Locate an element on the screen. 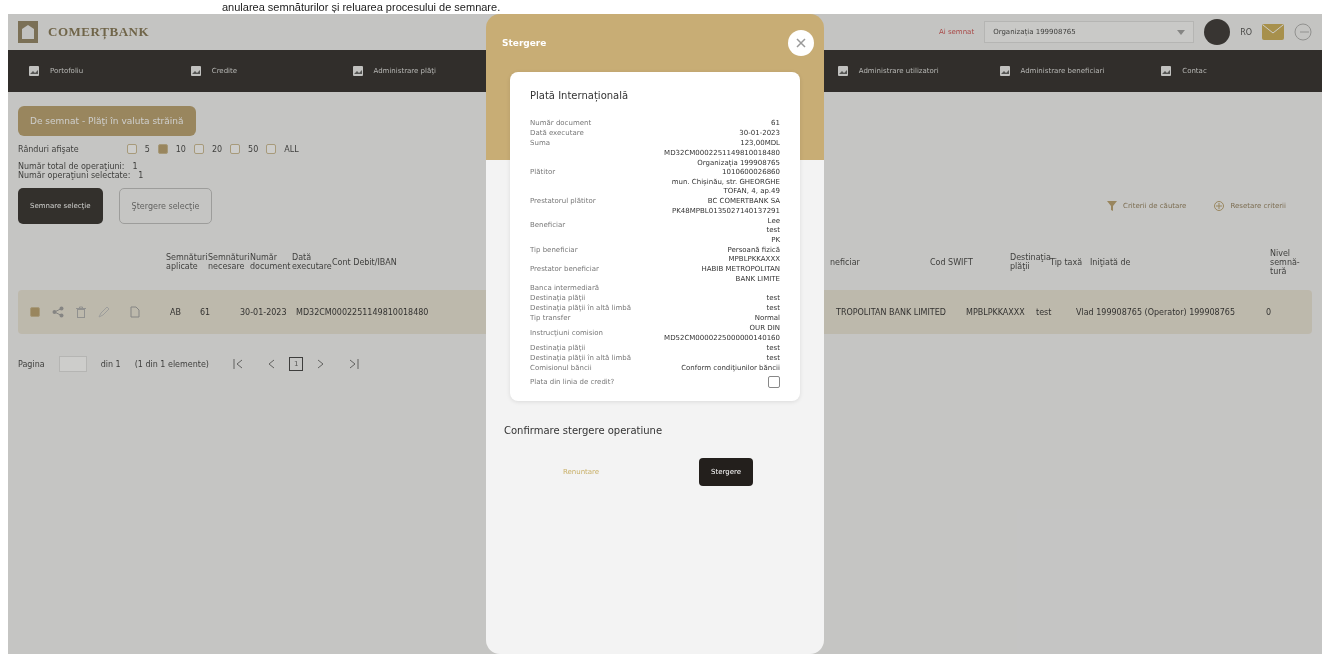 The width and height of the screenshot is (1322, 654). rows-option: 50 is located at coordinates (253, 149).